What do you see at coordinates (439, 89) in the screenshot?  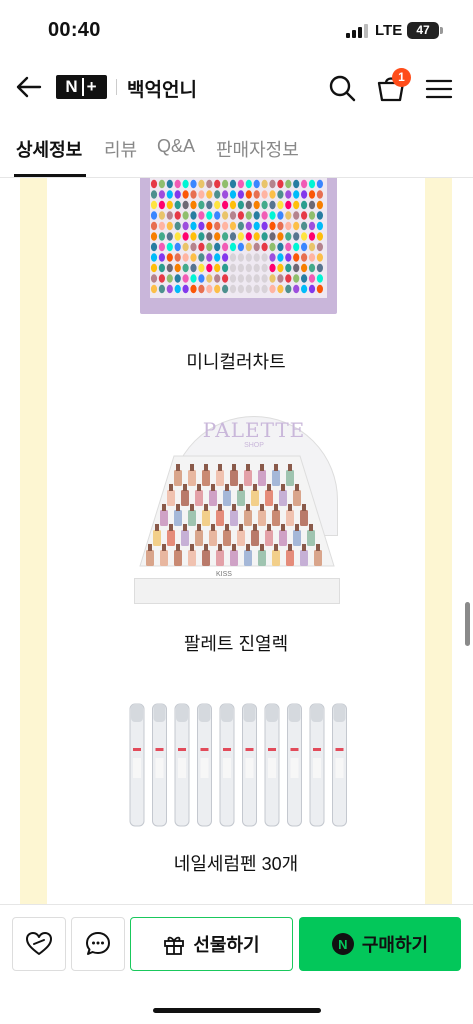 I see `menu-button` at bounding box center [439, 89].